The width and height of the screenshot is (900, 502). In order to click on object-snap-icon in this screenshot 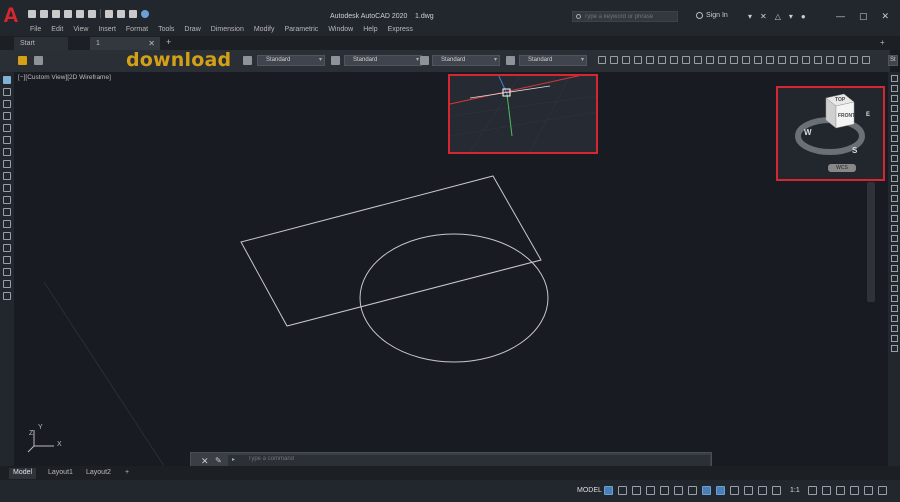, I will do `click(720, 490)`.